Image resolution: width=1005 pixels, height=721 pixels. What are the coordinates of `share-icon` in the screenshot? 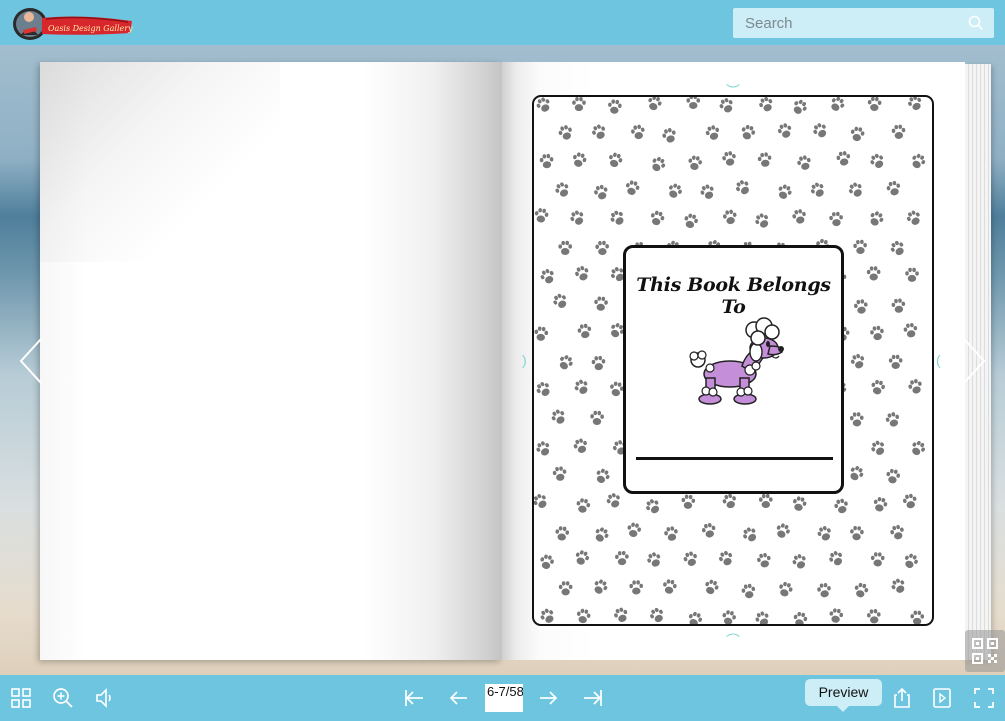 It's located at (902, 698).